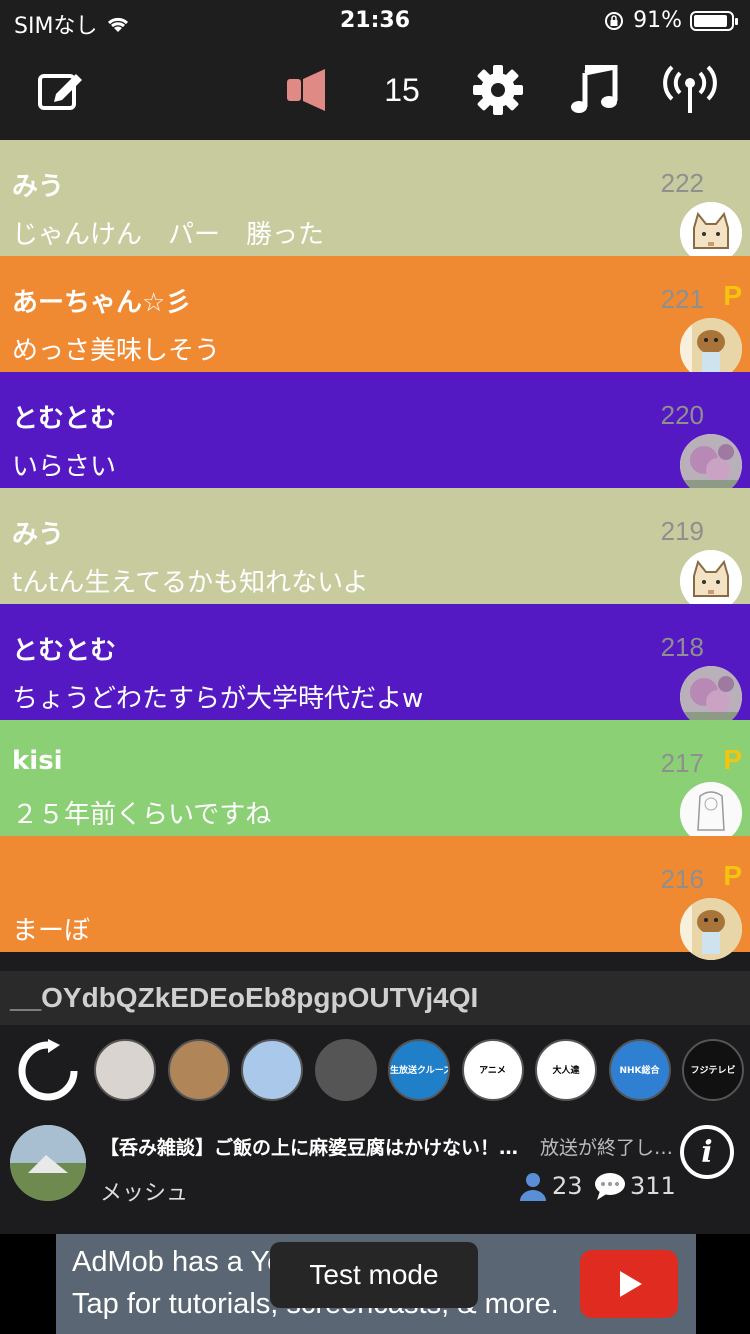 The width and height of the screenshot is (750, 1334). What do you see at coordinates (550, 1186) in the screenshot?
I see `viewer-count: 23` at bounding box center [550, 1186].